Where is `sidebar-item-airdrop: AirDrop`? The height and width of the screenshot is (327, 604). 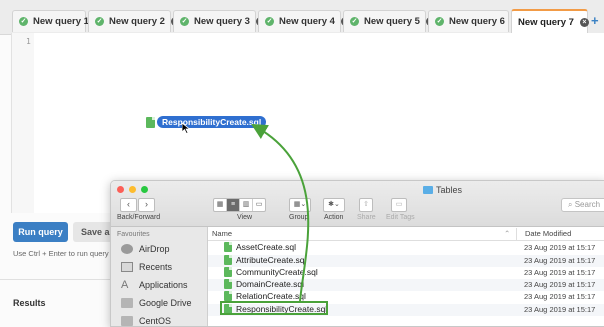 sidebar-item-airdrop: AirDrop is located at coordinates (145, 249).